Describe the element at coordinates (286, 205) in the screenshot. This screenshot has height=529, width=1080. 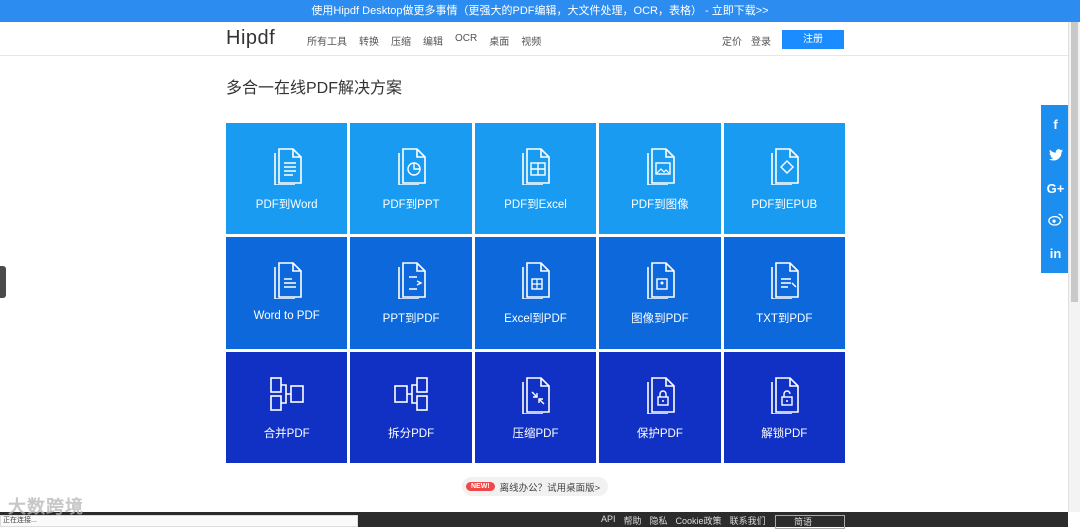
I see `tool-label: PDF到Word` at that location.